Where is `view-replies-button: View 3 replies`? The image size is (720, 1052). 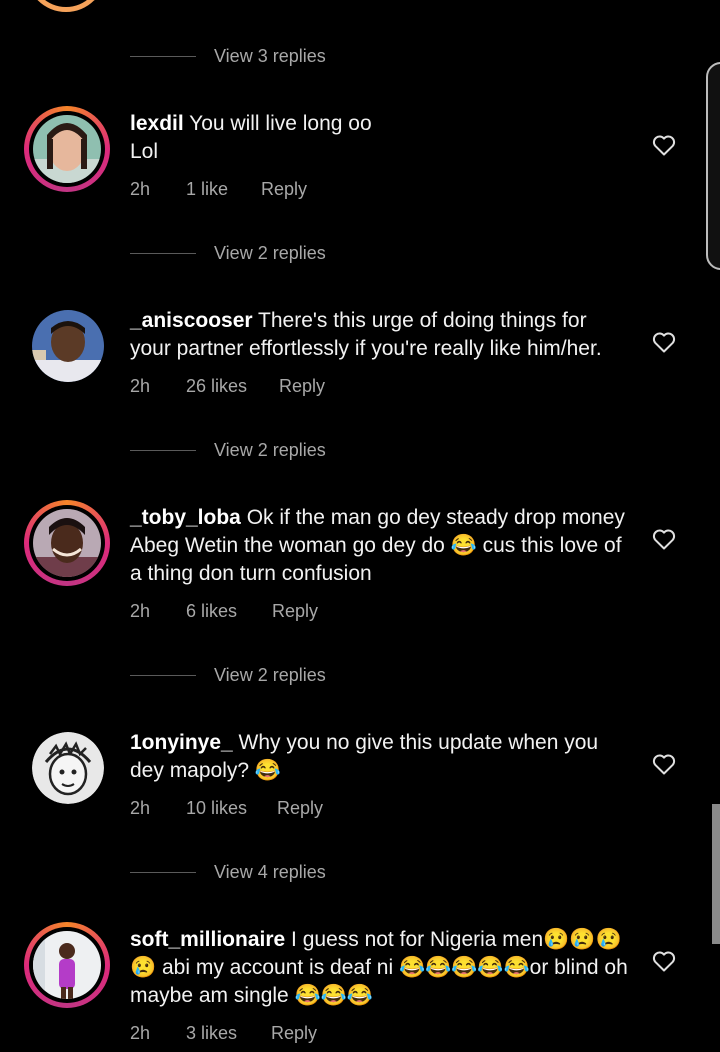 view-replies-button: View 3 replies is located at coordinates (280, 56).